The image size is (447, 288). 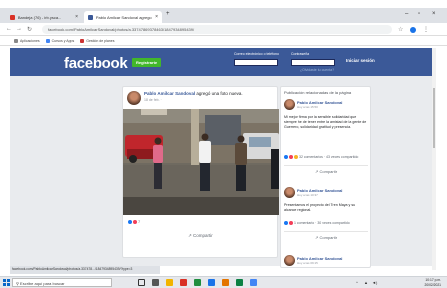 I want to click on tab-gmail: Bandeja (76) - irb.ysca... ×, so click(x=44, y=17).